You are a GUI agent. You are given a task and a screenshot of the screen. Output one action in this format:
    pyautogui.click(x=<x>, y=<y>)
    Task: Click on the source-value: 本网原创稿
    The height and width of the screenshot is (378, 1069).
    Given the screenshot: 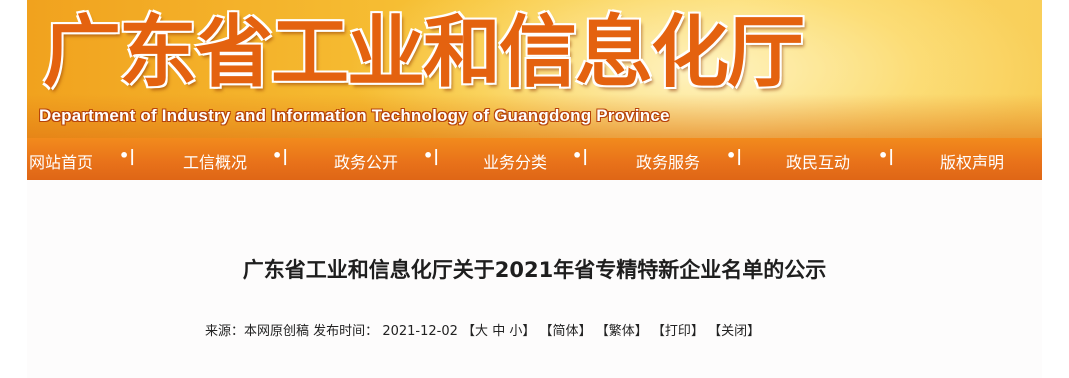 What is the action you would take?
    pyautogui.click(x=277, y=331)
    